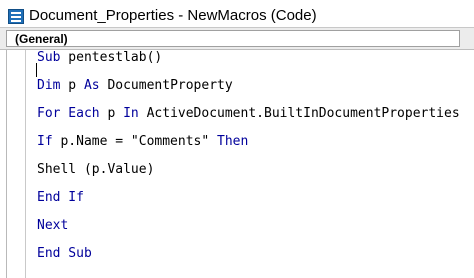 The width and height of the screenshot is (474, 278). Describe the element at coordinates (166, 85) in the screenshot. I see `code-text: DocumentProperty` at that location.